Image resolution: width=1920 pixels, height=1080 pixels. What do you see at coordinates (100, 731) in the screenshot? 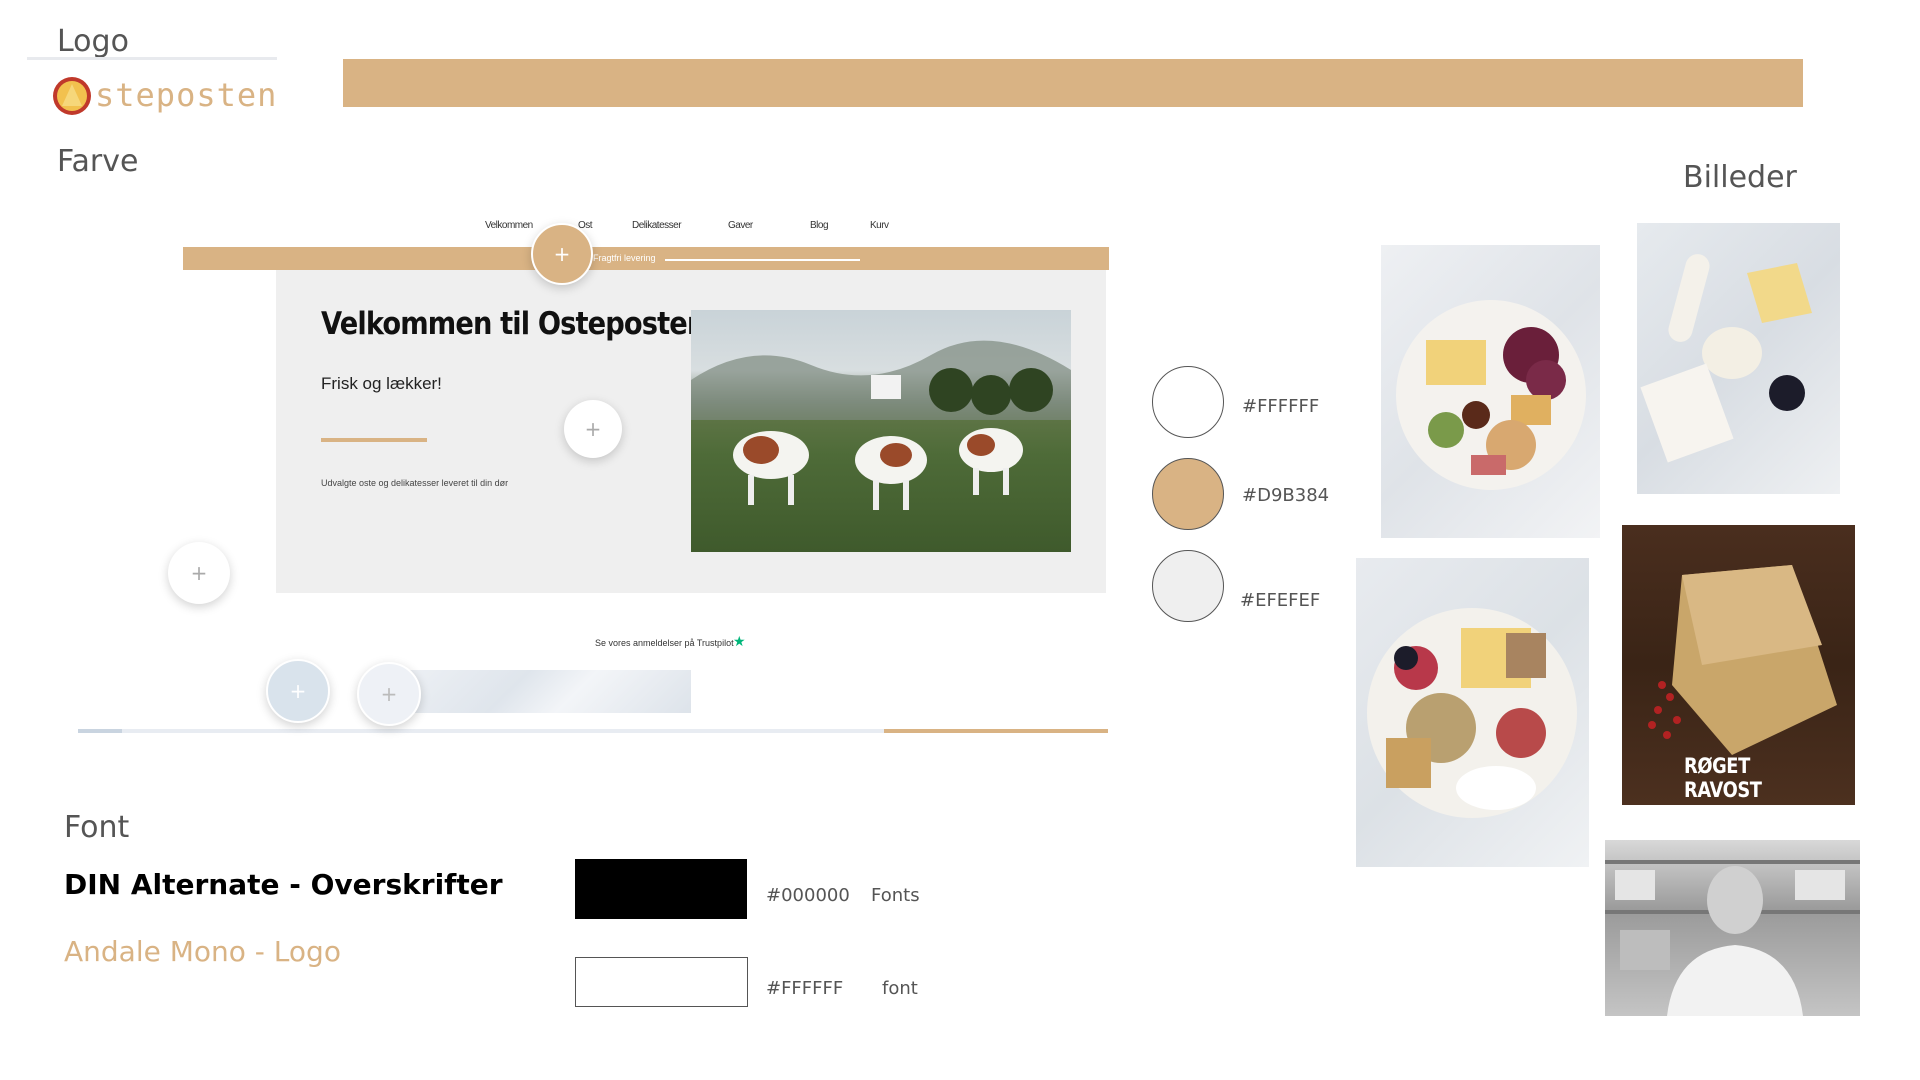
I see `mockup-bottom-line-start` at bounding box center [100, 731].